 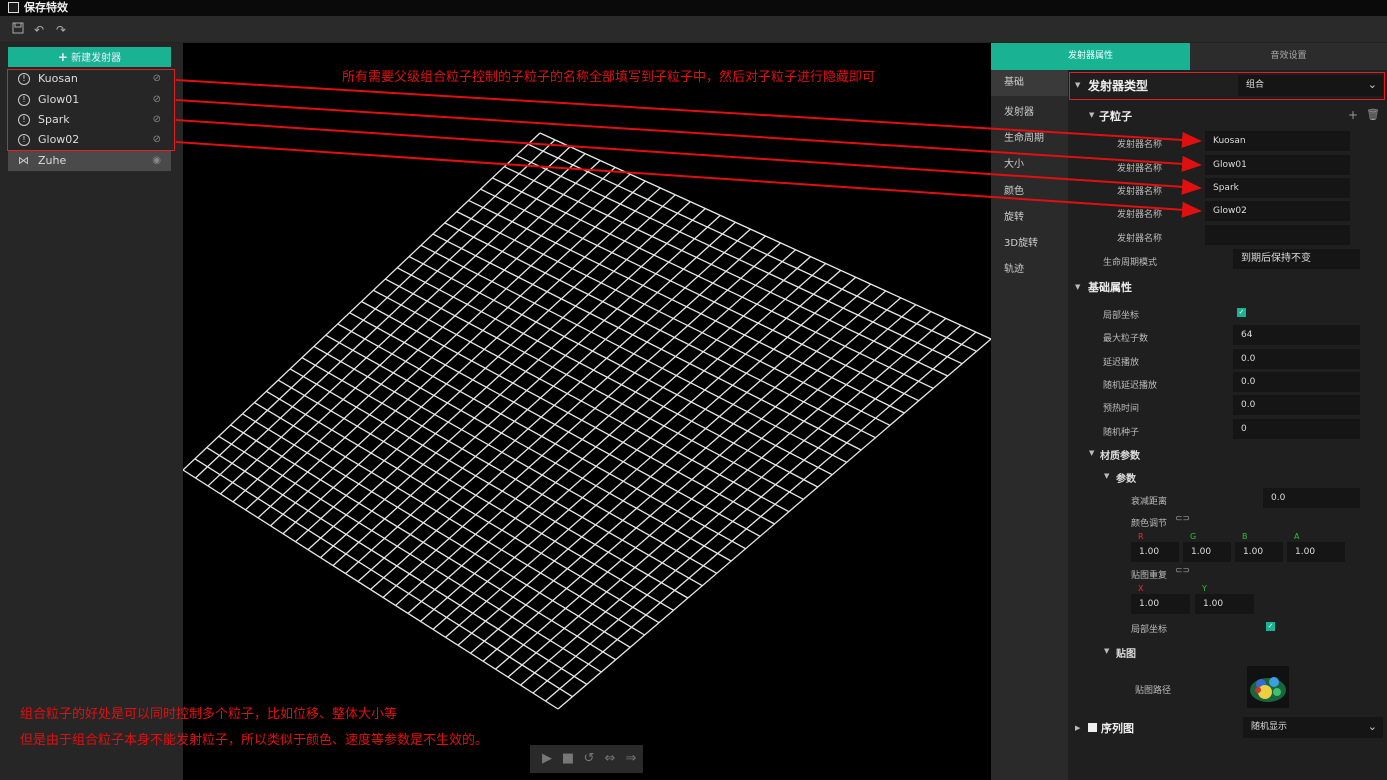 I want to click on annotation-bottom-1: 组合粒子的好处是可以同时控制多个粒子，比如位移、整体大小等, so click(x=209, y=714).